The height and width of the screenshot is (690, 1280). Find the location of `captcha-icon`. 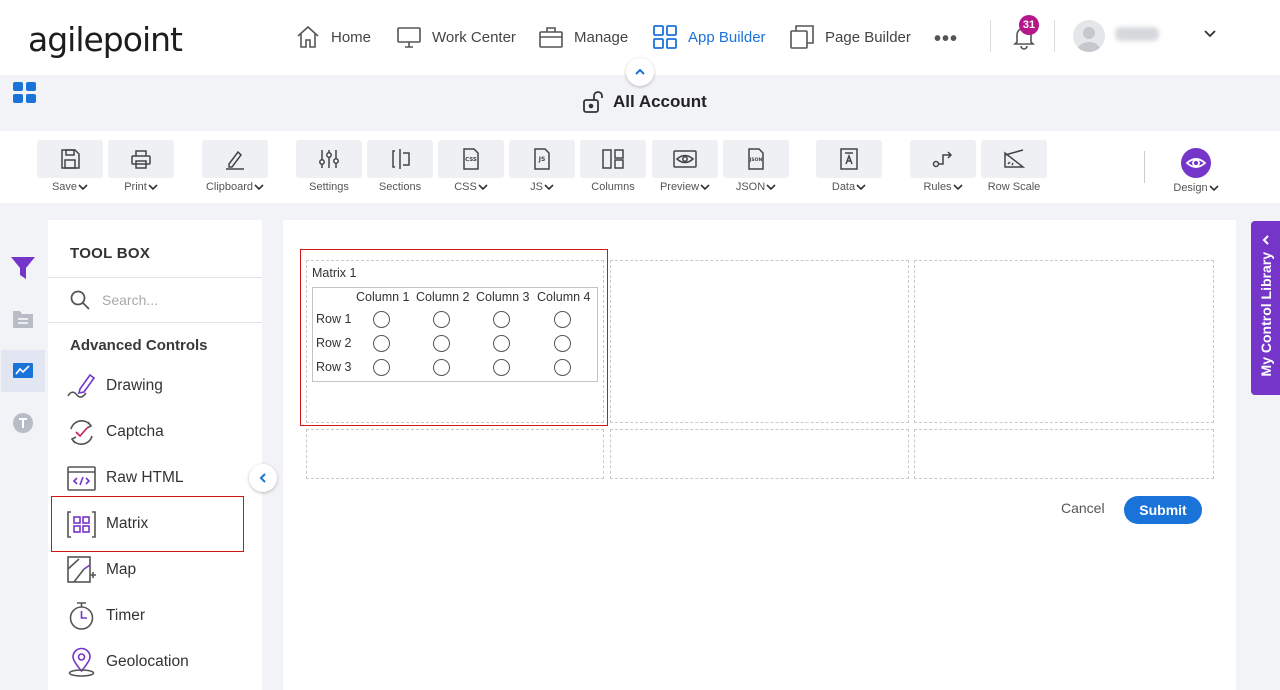

captcha-icon is located at coordinates (81, 432).